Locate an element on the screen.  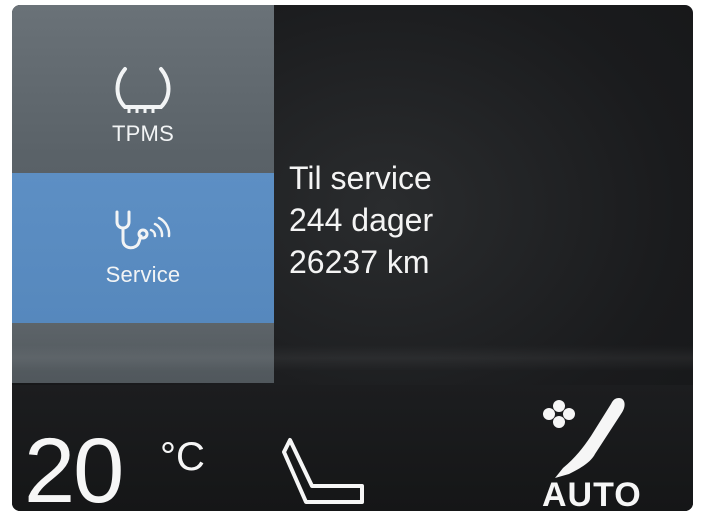
stethoscope-icon is located at coordinates (143, 232).